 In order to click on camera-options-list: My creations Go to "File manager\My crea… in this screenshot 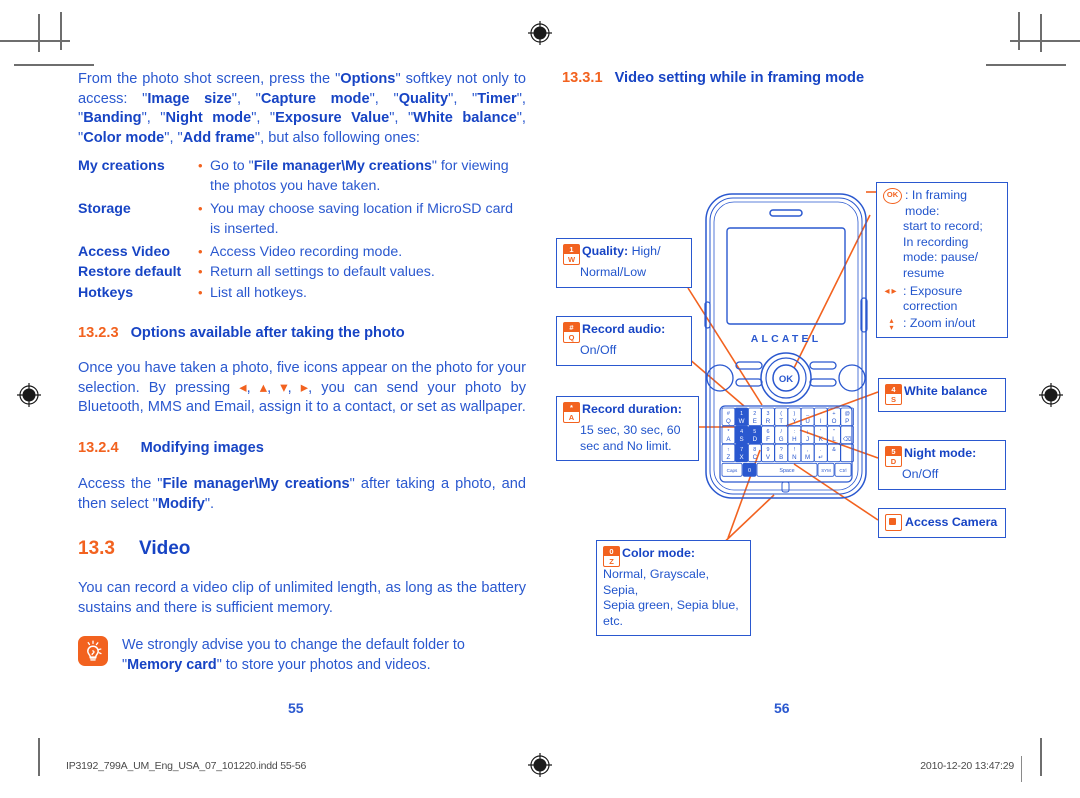, I will do `click(302, 229)`.